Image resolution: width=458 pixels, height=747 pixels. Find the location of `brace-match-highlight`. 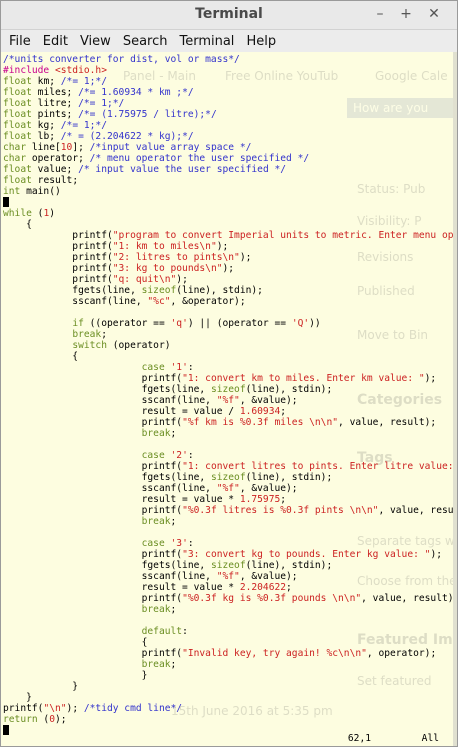

brace-match-highlight is located at coordinates (6, 202).